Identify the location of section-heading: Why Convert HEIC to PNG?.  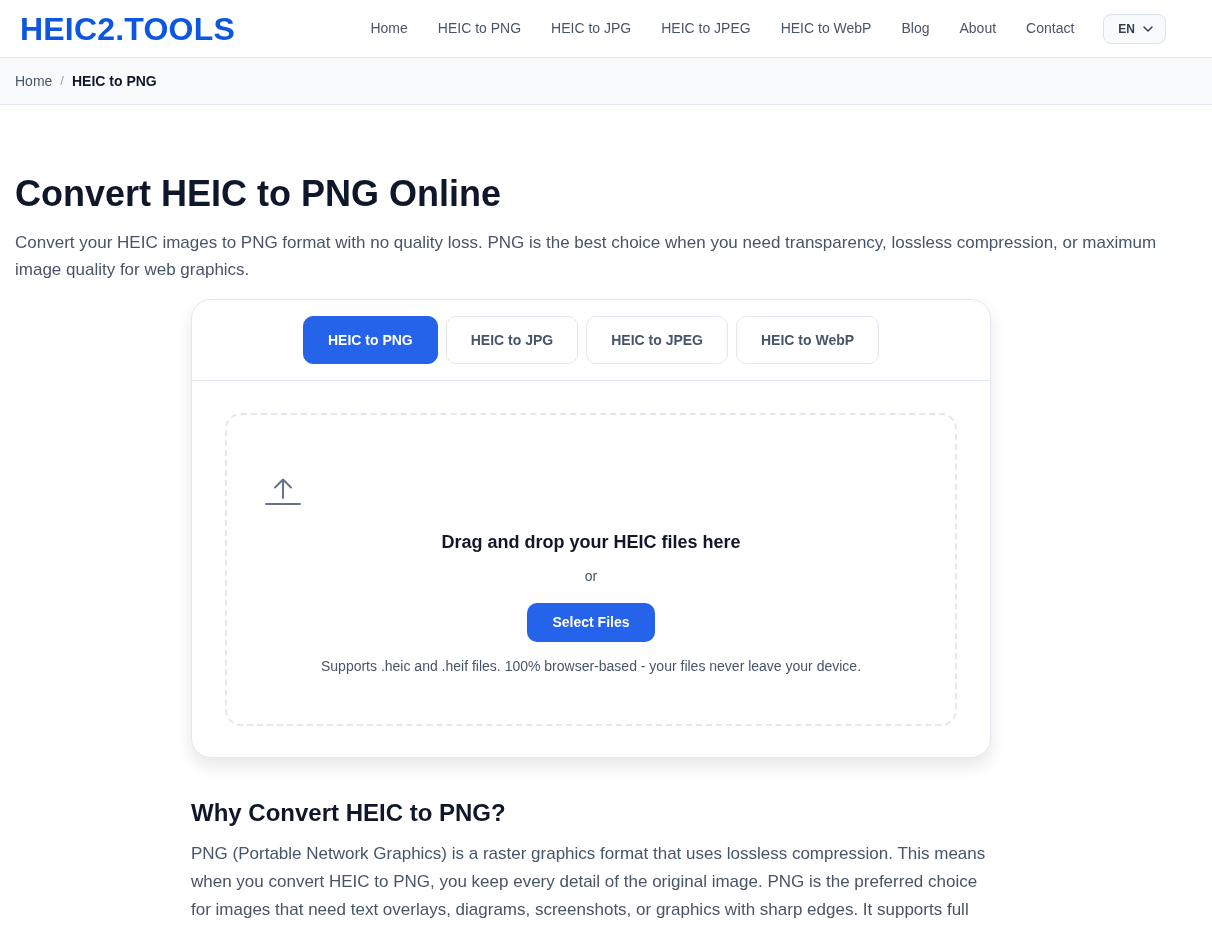
(349, 813).